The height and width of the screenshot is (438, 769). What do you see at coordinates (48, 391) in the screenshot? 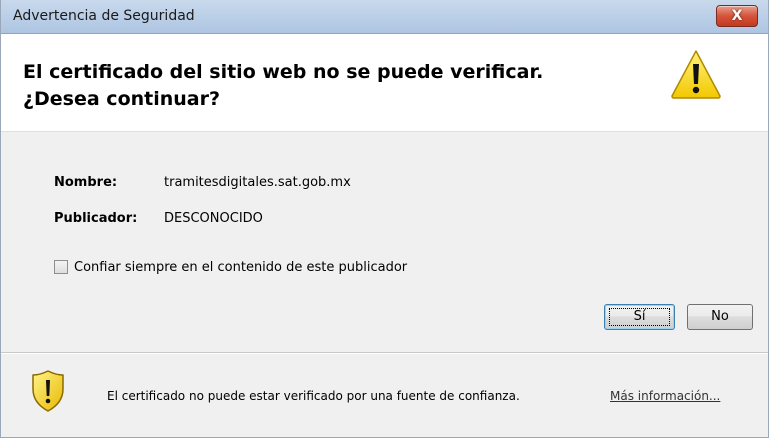
I see `shield-warning-icon` at bounding box center [48, 391].